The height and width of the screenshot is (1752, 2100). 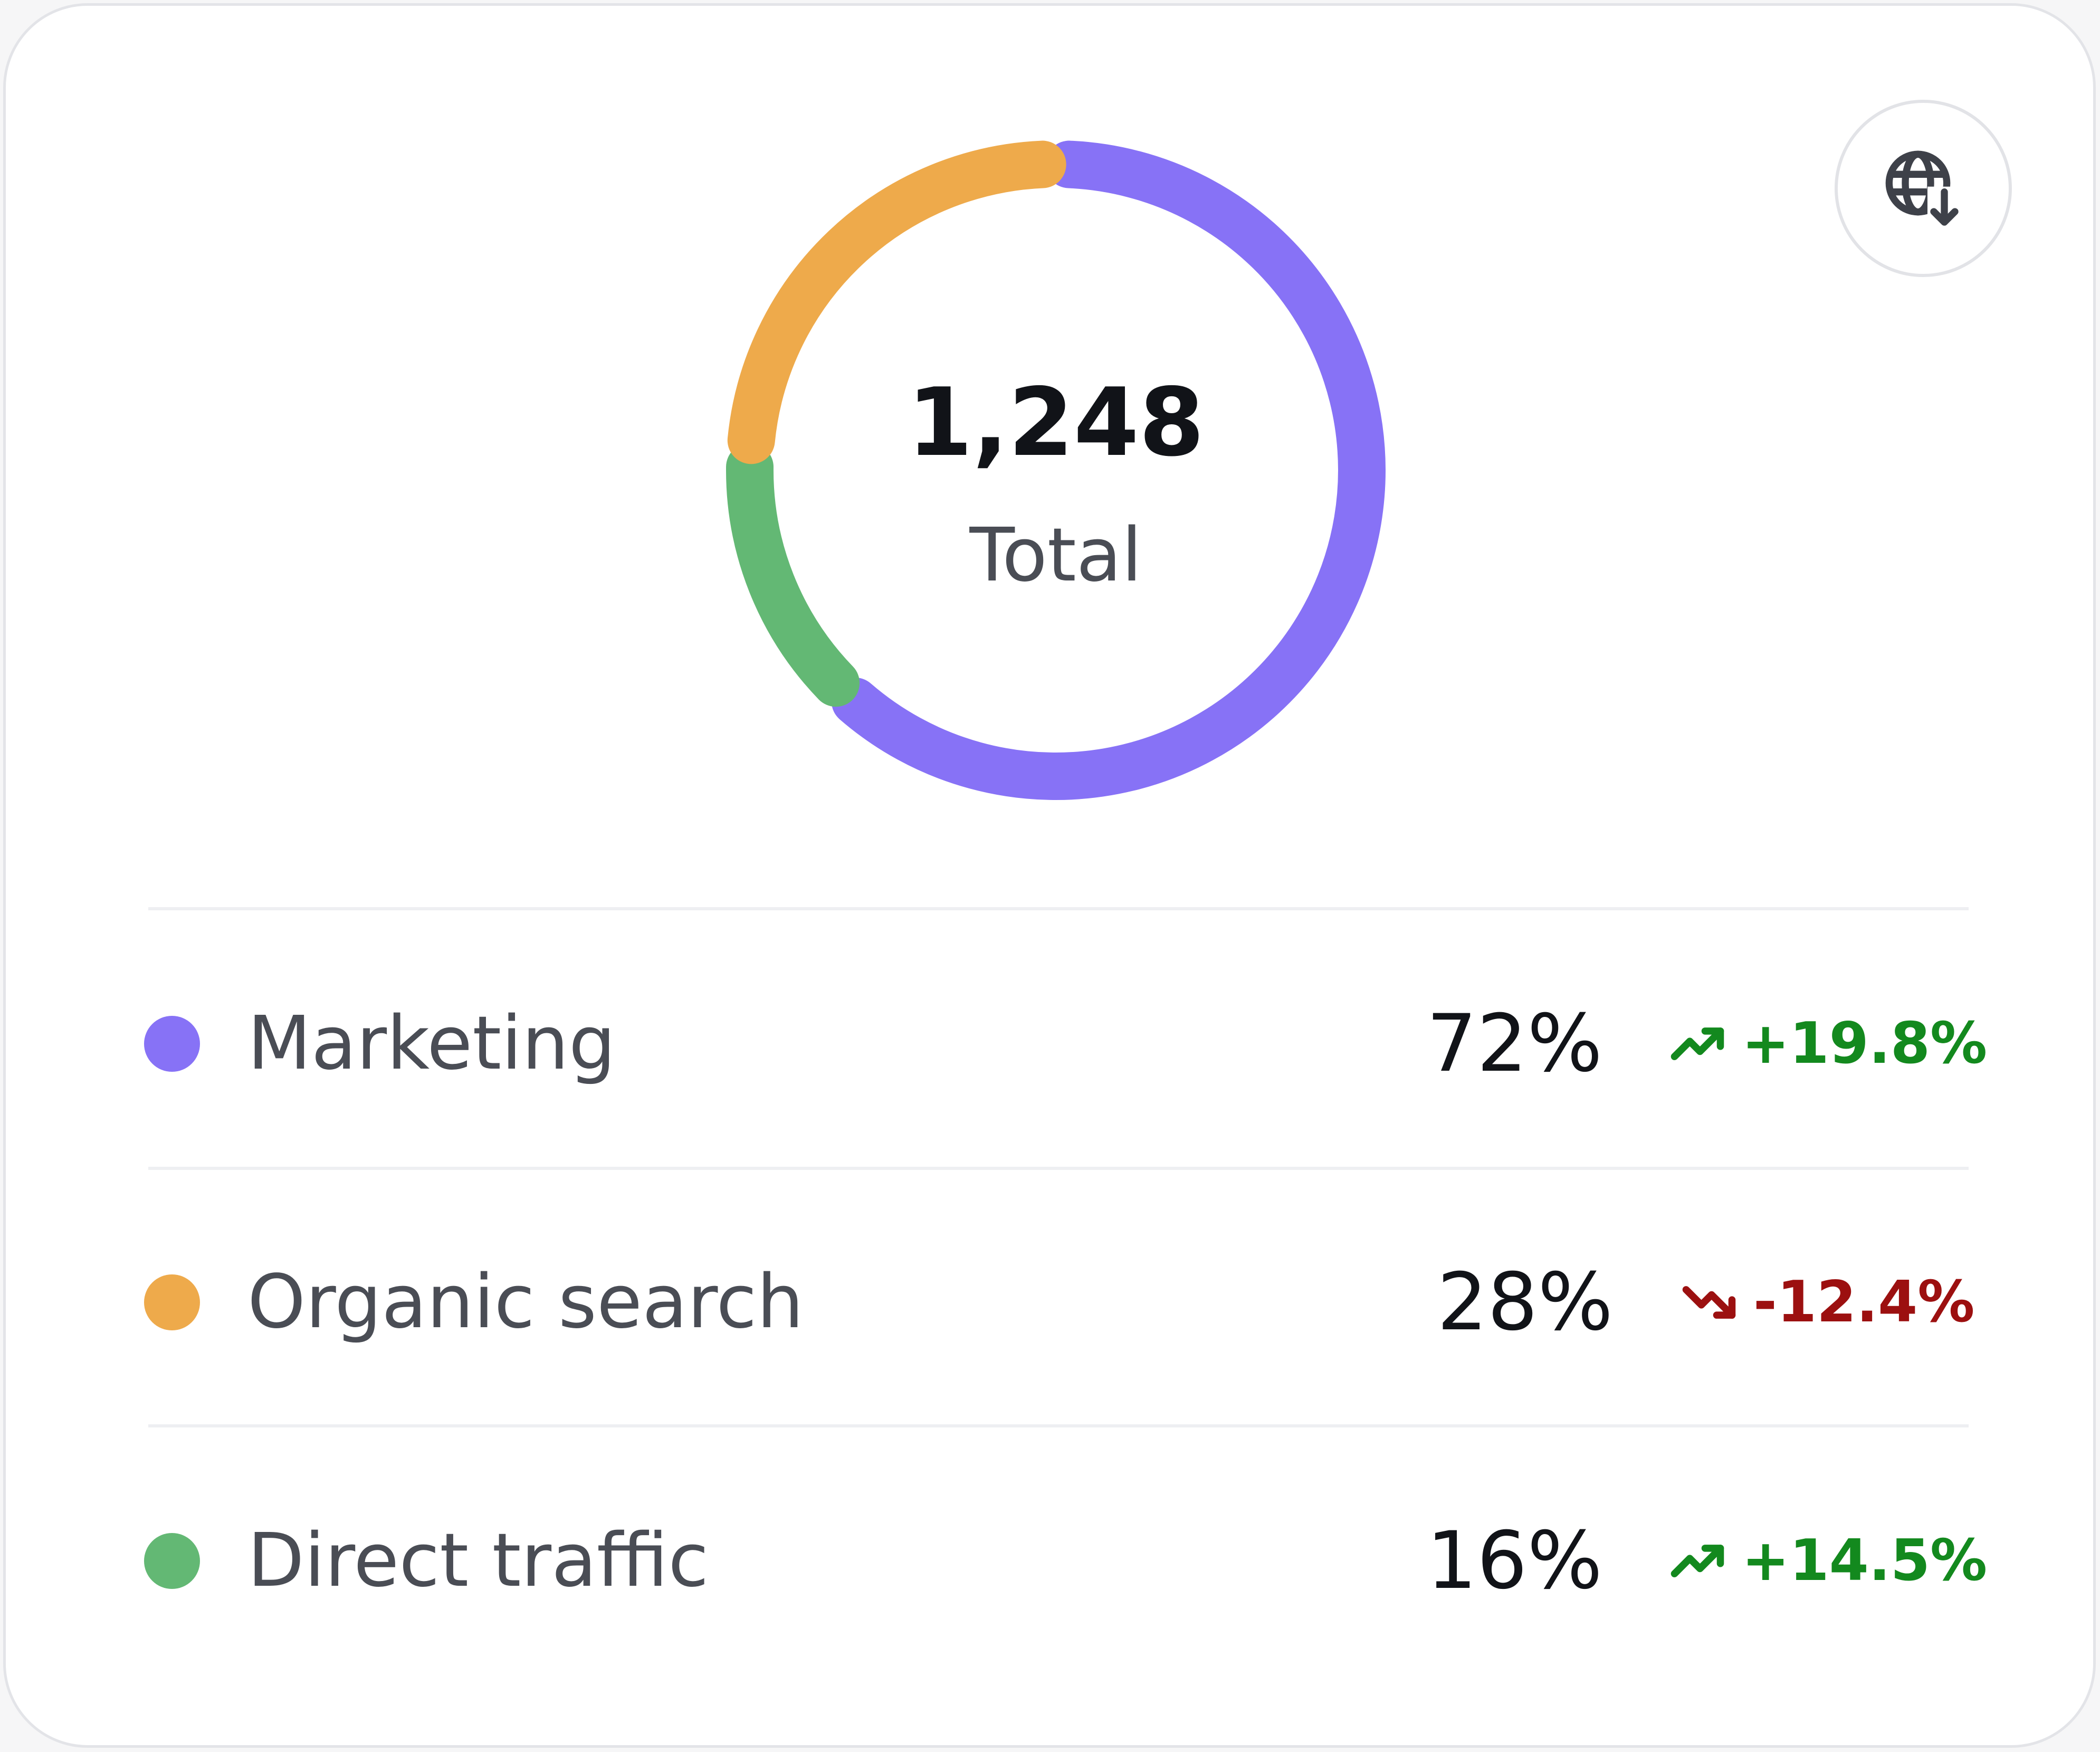 I want to click on legend-percent: 28%, so click(x=1525, y=1302).